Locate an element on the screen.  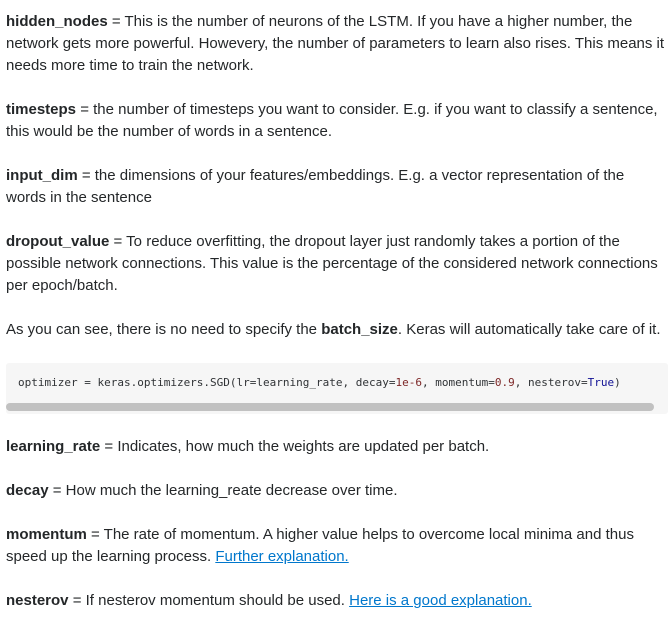
code-text: ) is located at coordinates (617, 382).